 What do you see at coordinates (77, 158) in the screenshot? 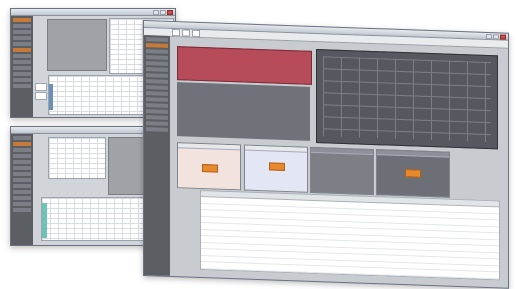
I see `bottom-window-top-grid` at bounding box center [77, 158].